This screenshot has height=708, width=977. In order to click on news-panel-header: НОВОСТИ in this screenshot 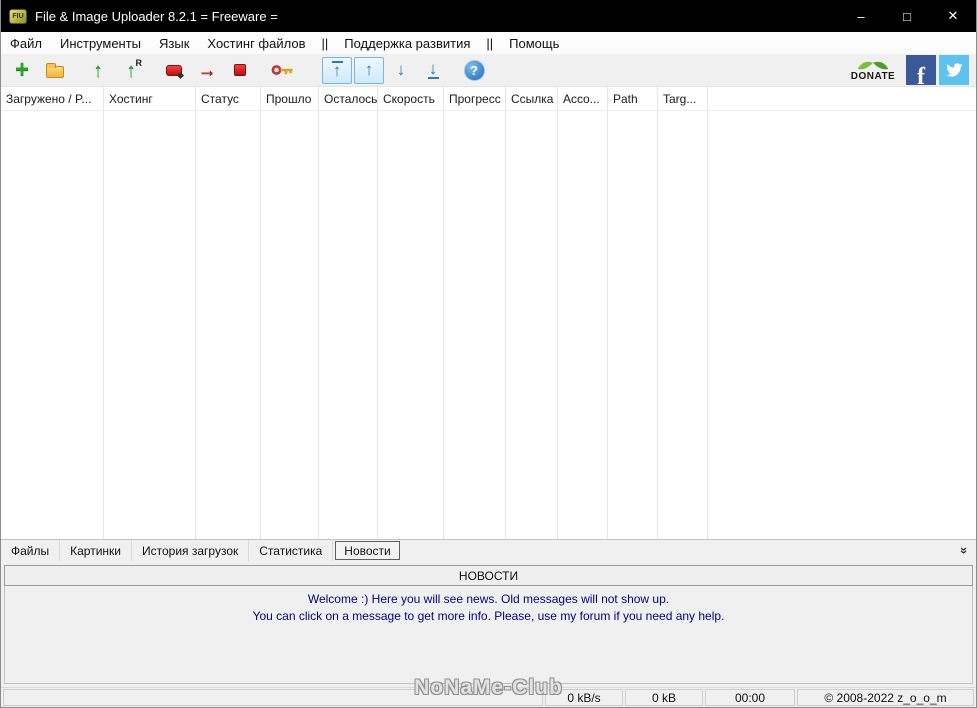, I will do `click(488, 575)`.